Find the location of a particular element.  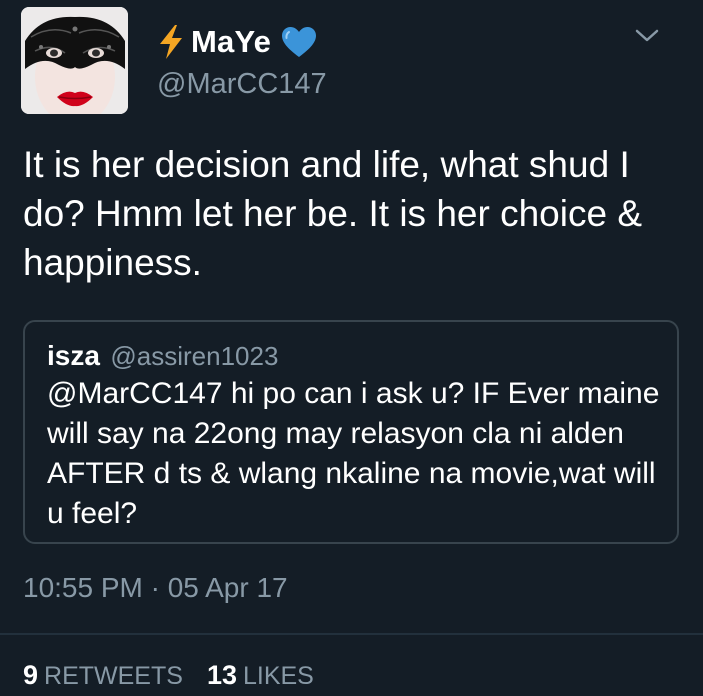

quoted-display-name: isza is located at coordinates (73, 355).